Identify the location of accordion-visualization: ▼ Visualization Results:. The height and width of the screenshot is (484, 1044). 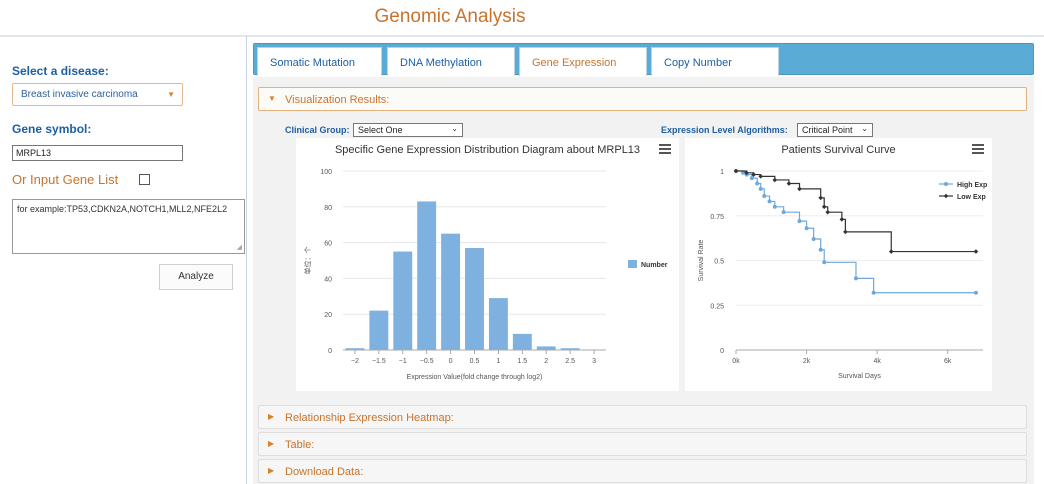
(642, 99).